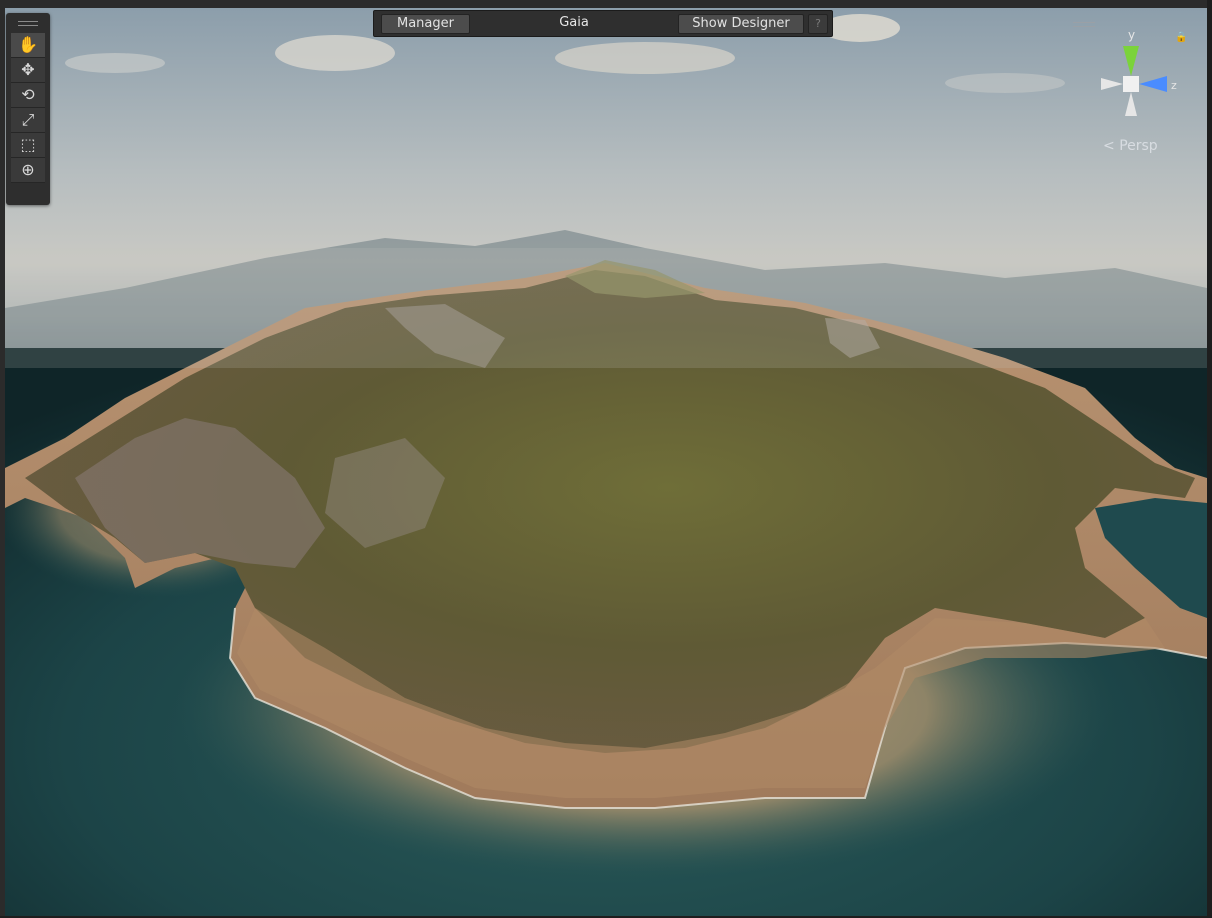  Describe the element at coordinates (1131, 61) in the screenshot. I see `y-axis-cone` at that location.